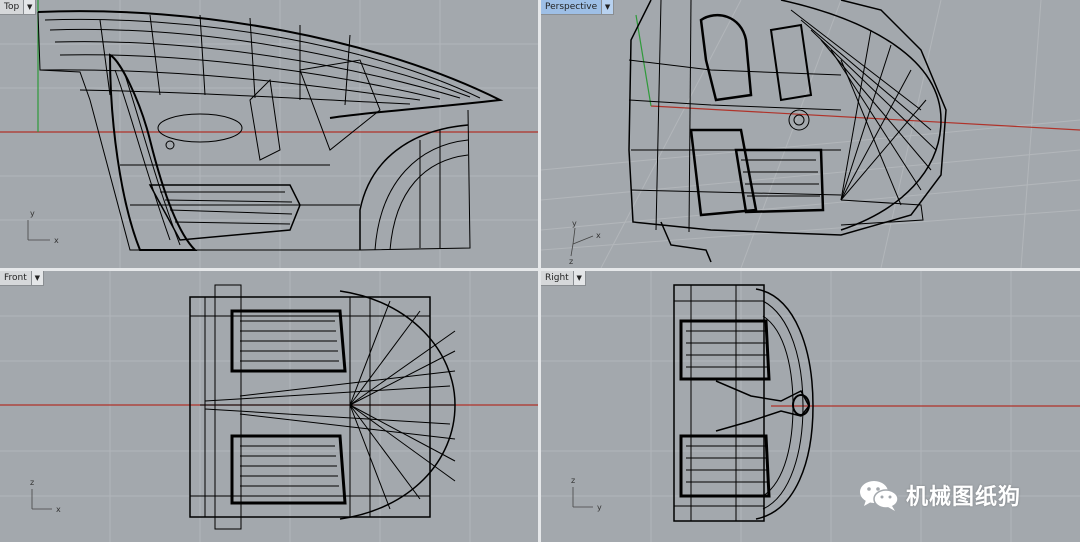  Describe the element at coordinates (643, 60) in the screenshot. I see `y-axis-line` at that location.